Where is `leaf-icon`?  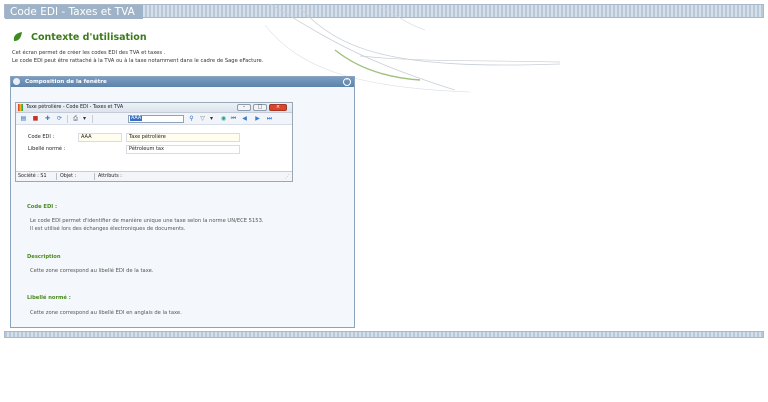
leaf-icon is located at coordinates (17, 36).